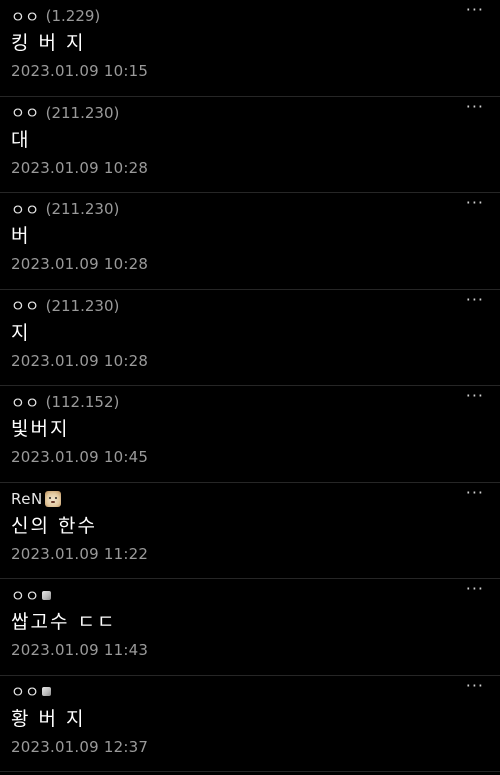  I want to click on comment-text: 쌉고수 ㄷㄷ, so click(64, 622).